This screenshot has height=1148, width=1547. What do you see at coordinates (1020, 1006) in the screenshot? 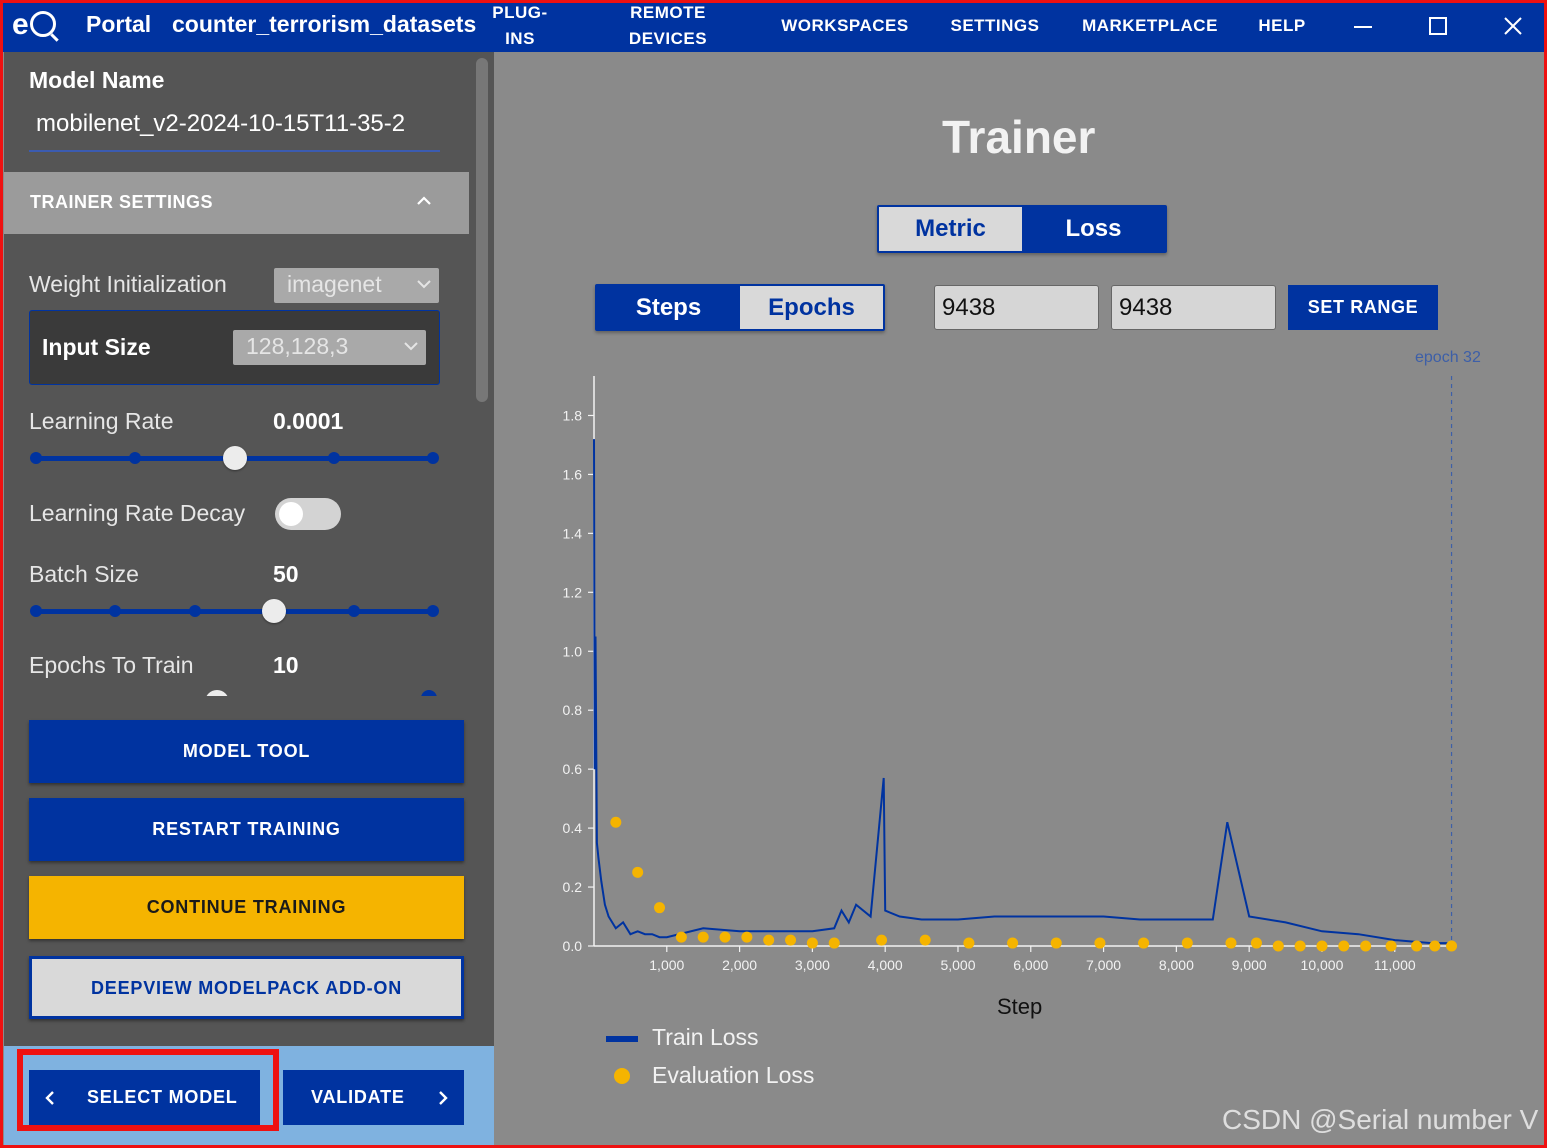
I see `x-axis-label: Step` at bounding box center [1020, 1006].